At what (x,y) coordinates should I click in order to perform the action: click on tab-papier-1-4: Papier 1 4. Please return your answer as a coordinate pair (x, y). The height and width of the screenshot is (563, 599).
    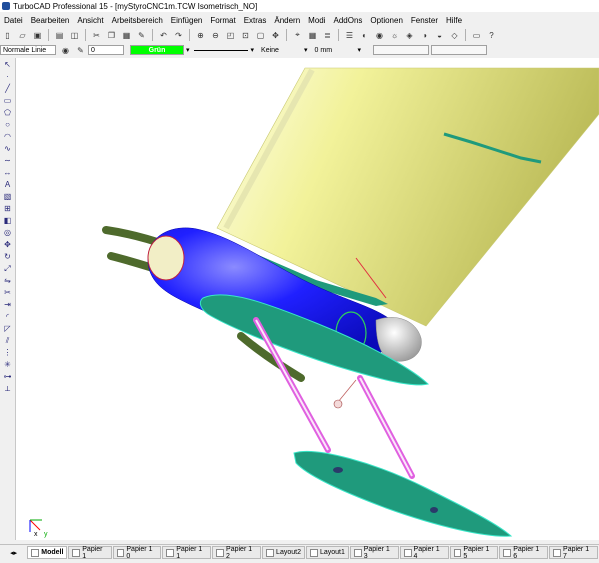
    Looking at the image, I should click on (424, 553).